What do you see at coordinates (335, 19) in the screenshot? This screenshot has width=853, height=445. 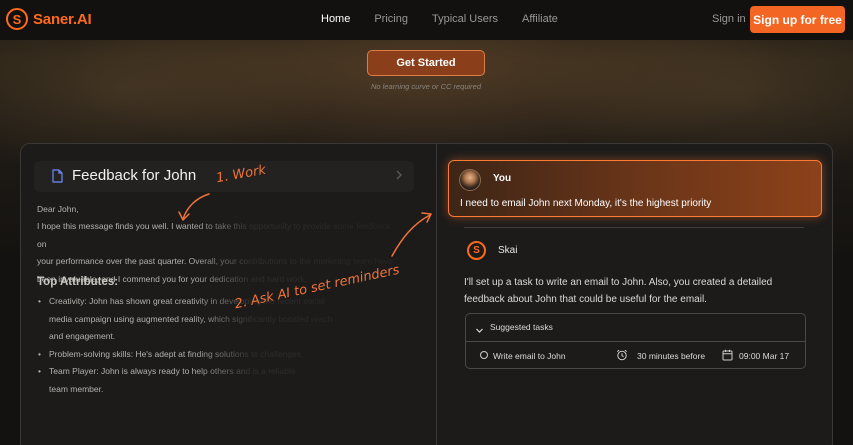 I see `nav-link-home: Home` at bounding box center [335, 19].